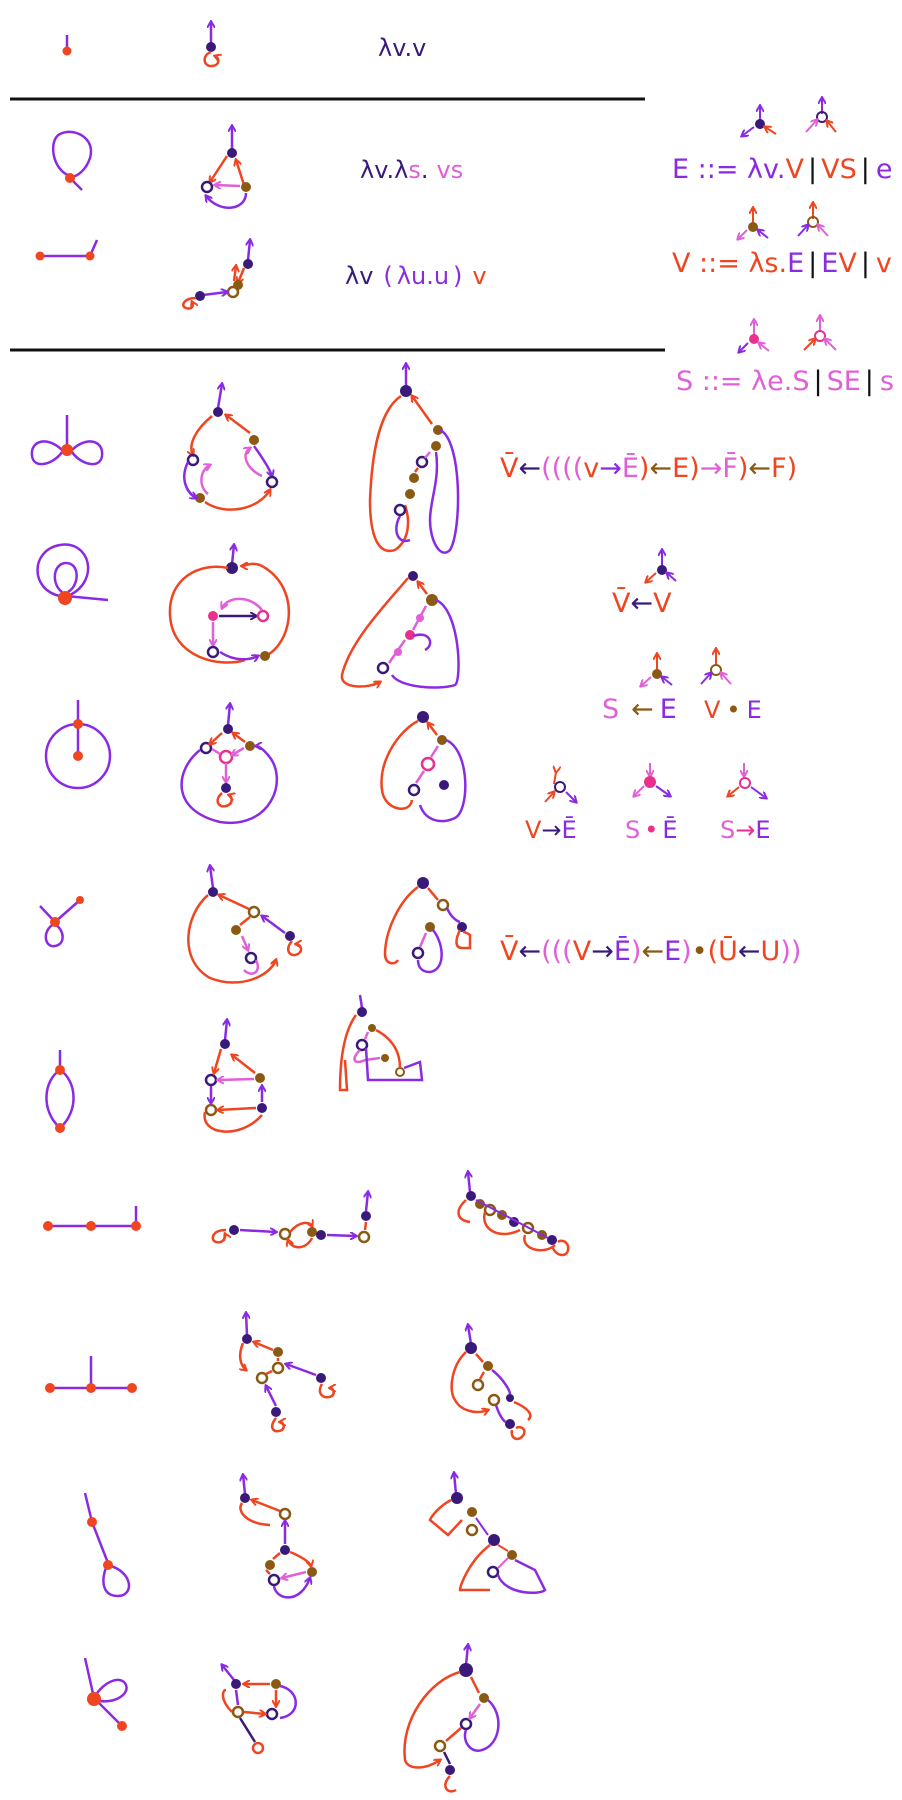  Describe the element at coordinates (78, 745) in the screenshot. I see `row6-map` at that location.